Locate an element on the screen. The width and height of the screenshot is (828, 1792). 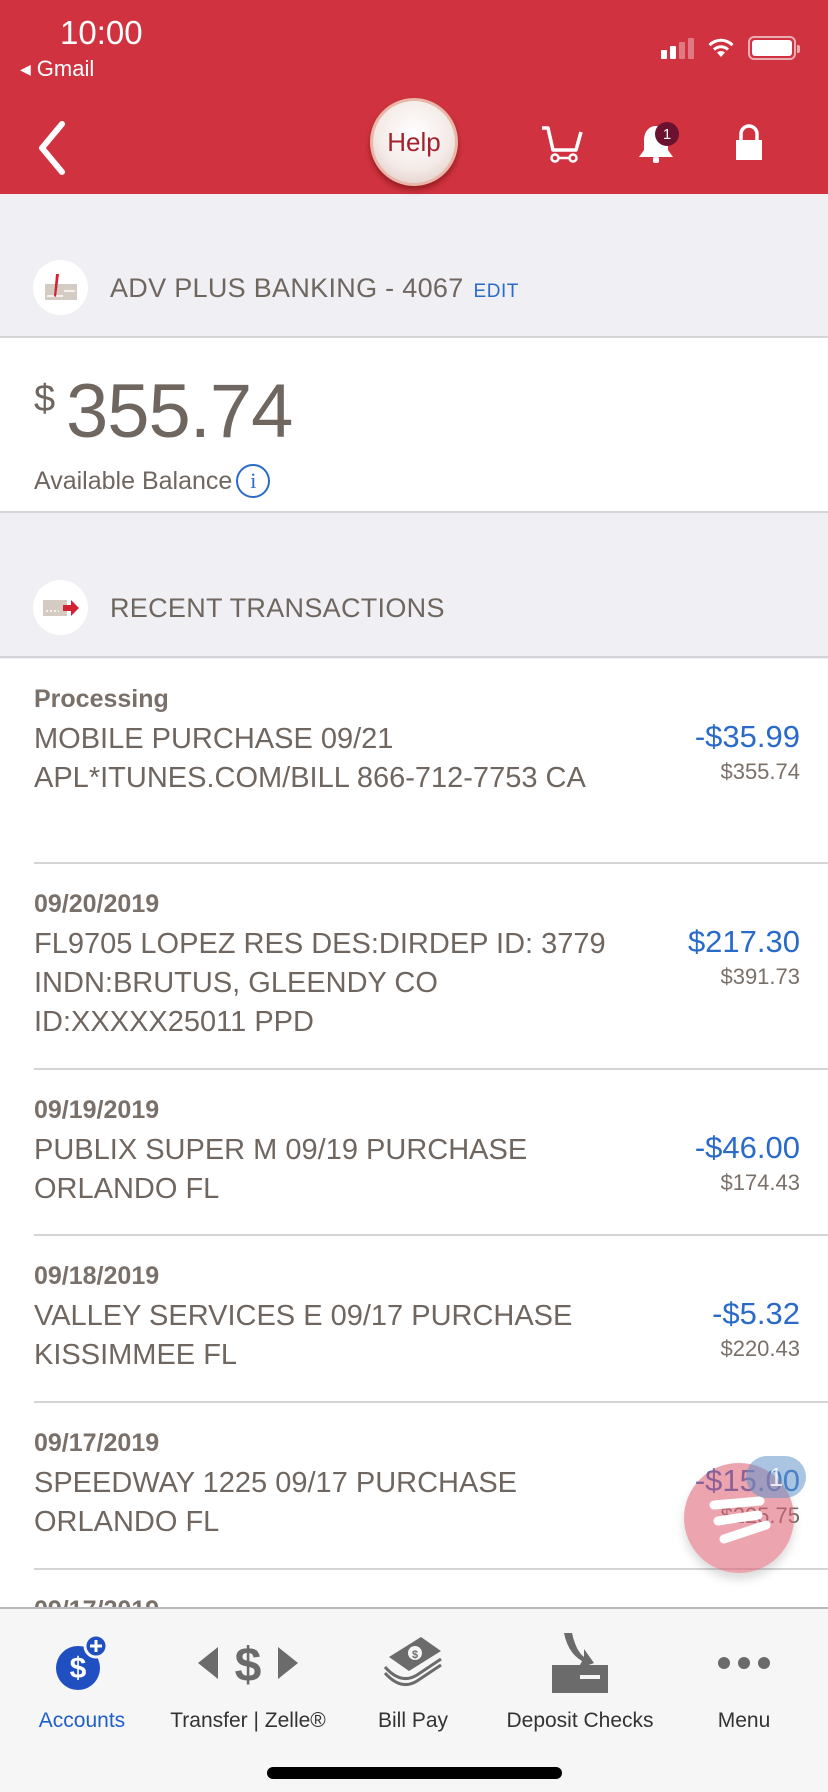
wifi-icon is located at coordinates (721, 47).